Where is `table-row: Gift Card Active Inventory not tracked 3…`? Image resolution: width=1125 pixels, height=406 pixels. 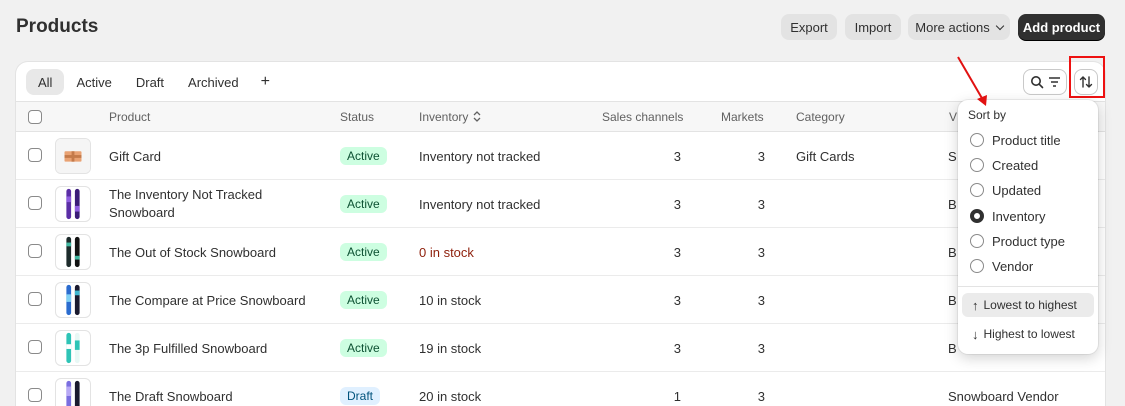 table-row: Gift Card Active Inventory not tracked 3… is located at coordinates (560, 156).